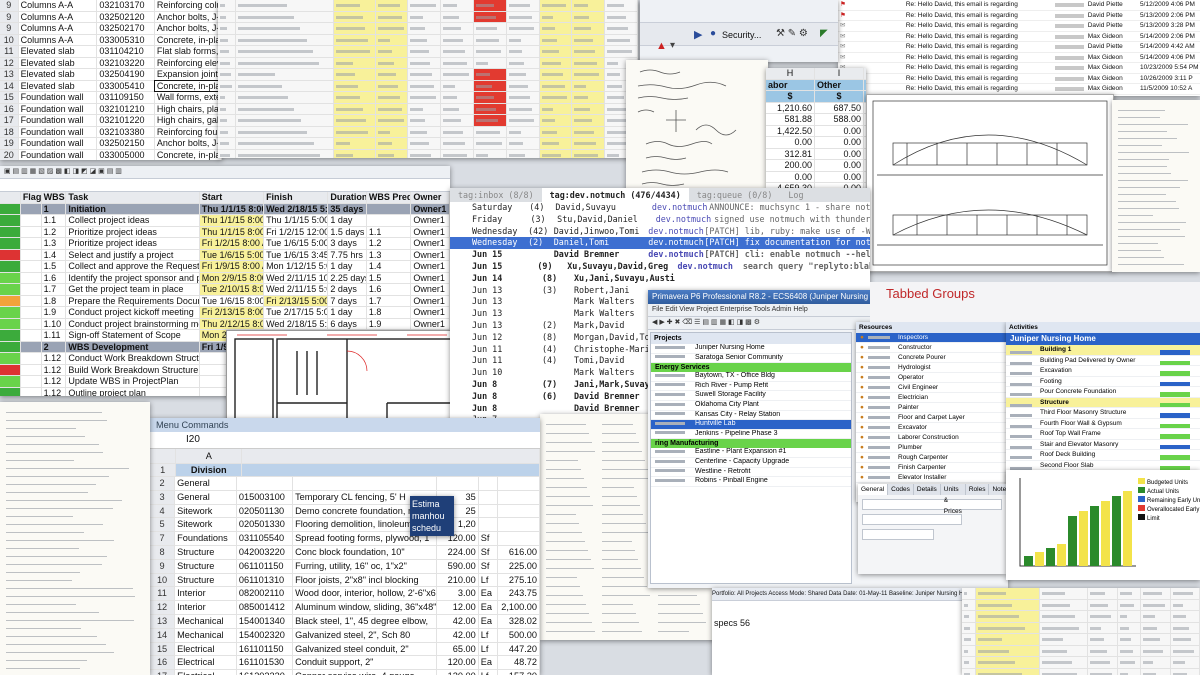 This screenshot has height=675, width=1200. I want to click on project-name: Suwell Storage Facility, so click(730, 394).